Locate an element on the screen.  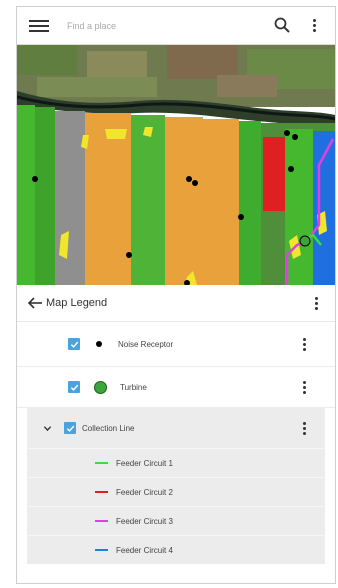
turbine-checkbox is located at coordinates (74, 387).